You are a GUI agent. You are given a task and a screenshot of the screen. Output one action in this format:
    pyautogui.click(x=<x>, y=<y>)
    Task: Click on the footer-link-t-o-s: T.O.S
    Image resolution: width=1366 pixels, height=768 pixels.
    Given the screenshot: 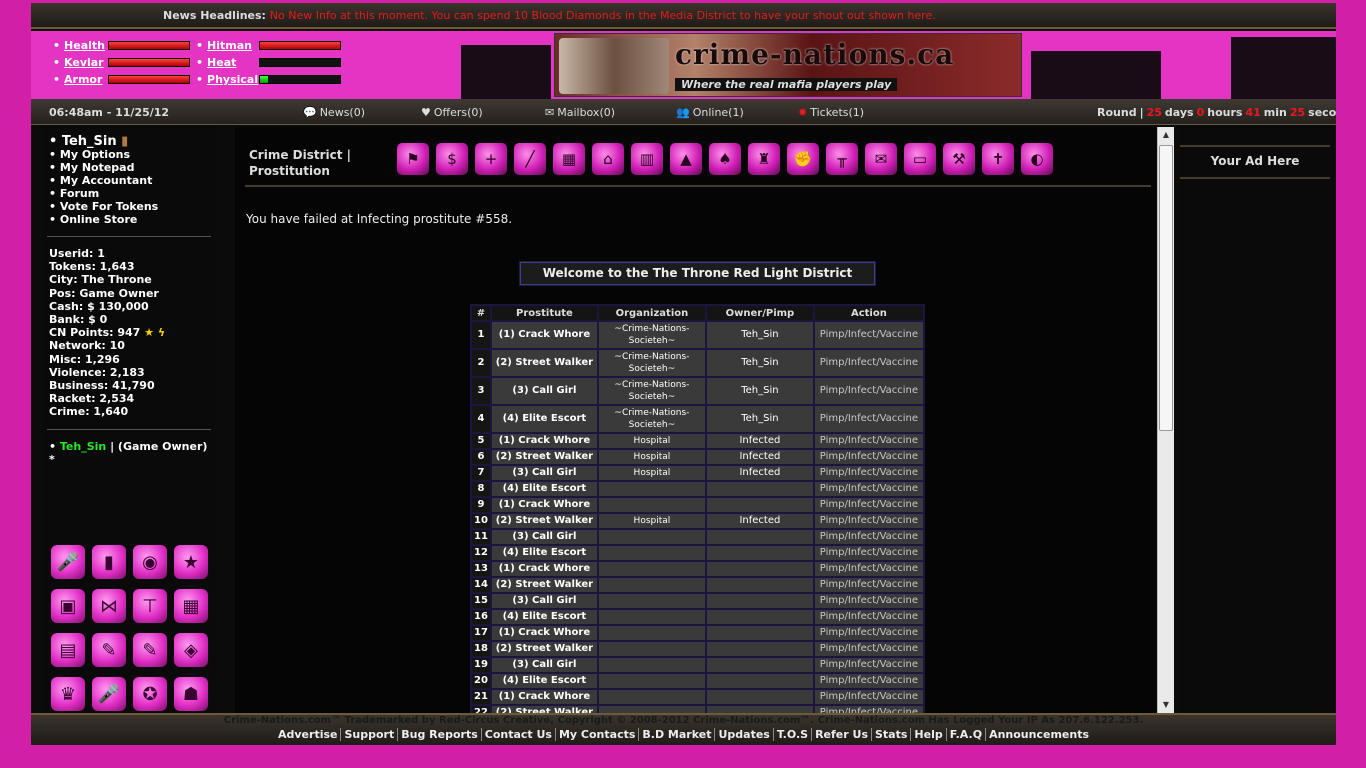 What is the action you would take?
    pyautogui.click(x=793, y=734)
    